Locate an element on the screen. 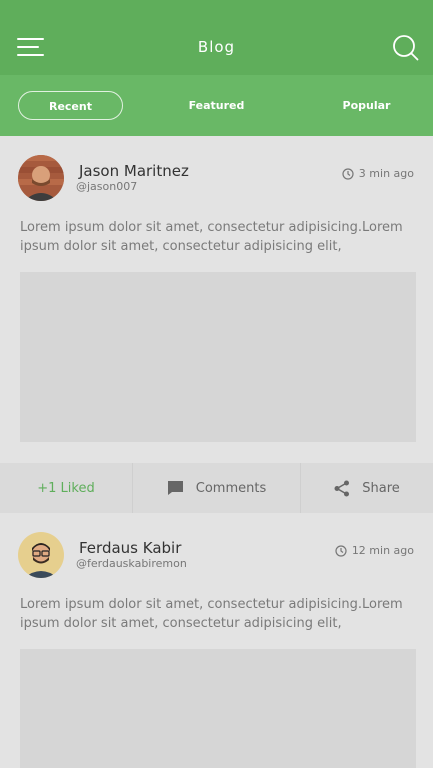 This screenshot has height=768, width=433. post-timestamp: 12 min ago is located at coordinates (374, 550).